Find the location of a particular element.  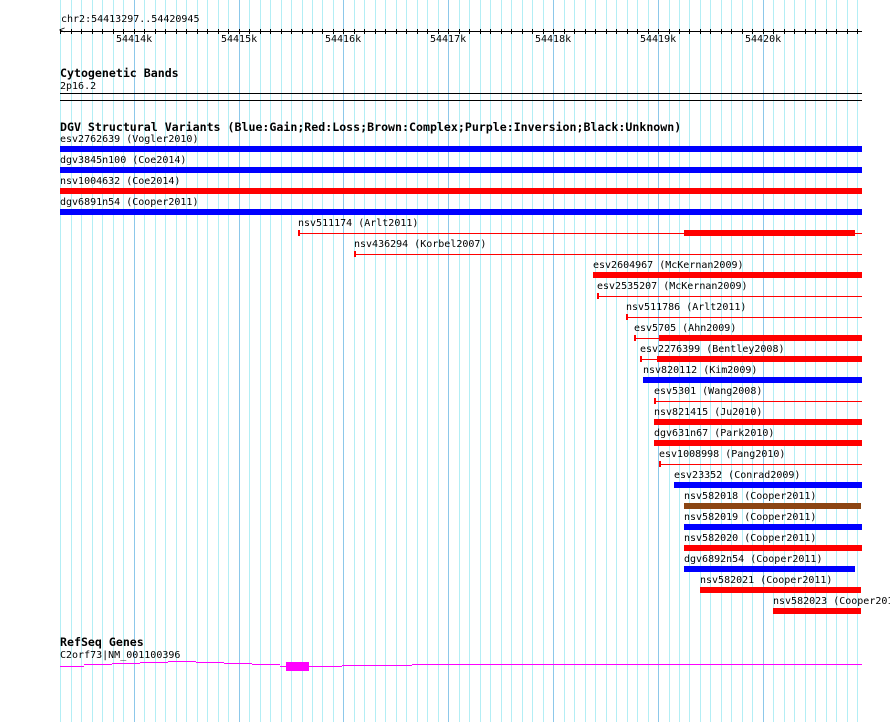

variant-label: esv2762639 (Vogler2010) is located at coordinates (129, 140).